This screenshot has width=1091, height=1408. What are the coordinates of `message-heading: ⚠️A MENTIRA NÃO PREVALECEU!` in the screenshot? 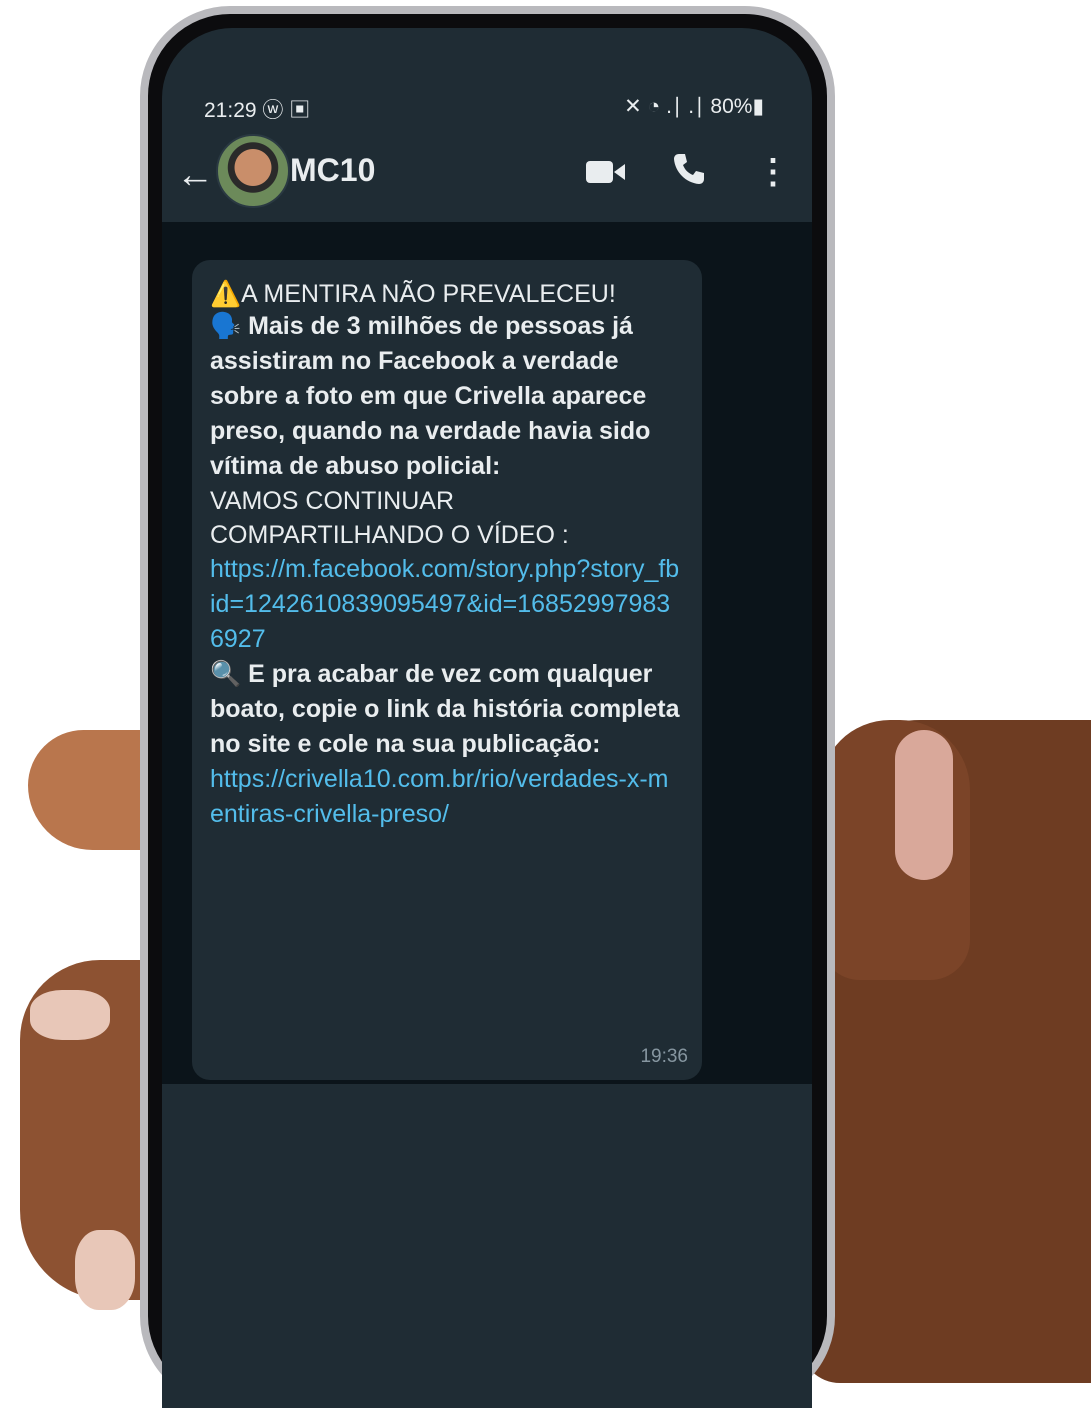 It's located at (413, 294).